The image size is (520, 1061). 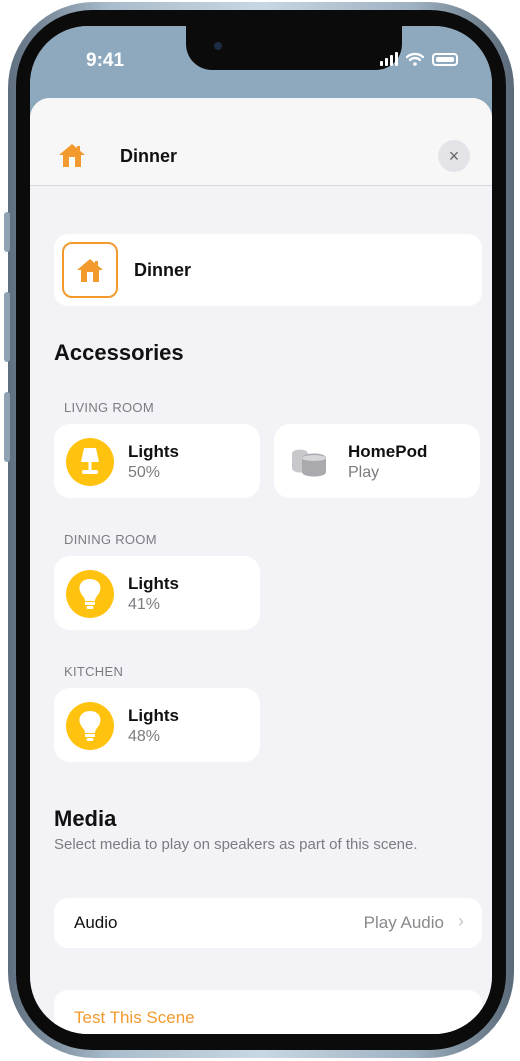 I want to click on scene-icon-button, so click(x=90, y=270).